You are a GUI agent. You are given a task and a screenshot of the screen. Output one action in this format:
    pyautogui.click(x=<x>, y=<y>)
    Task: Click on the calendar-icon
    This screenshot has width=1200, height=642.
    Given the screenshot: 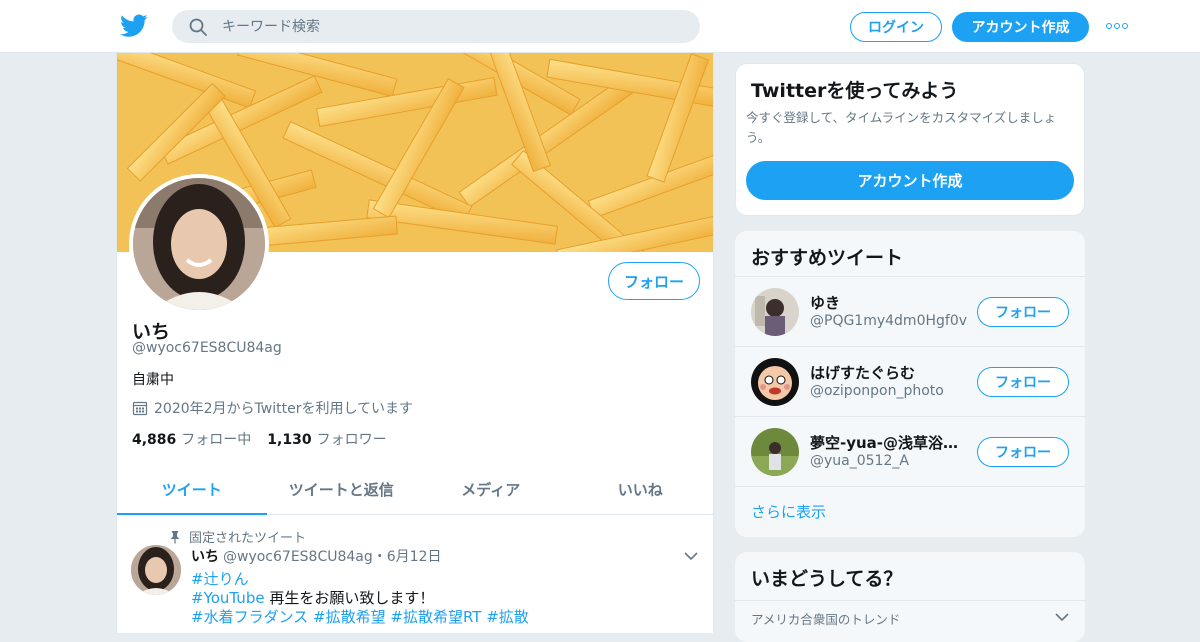 What is the action you would take?
    pyautogui.click(x=140, y=408)
    